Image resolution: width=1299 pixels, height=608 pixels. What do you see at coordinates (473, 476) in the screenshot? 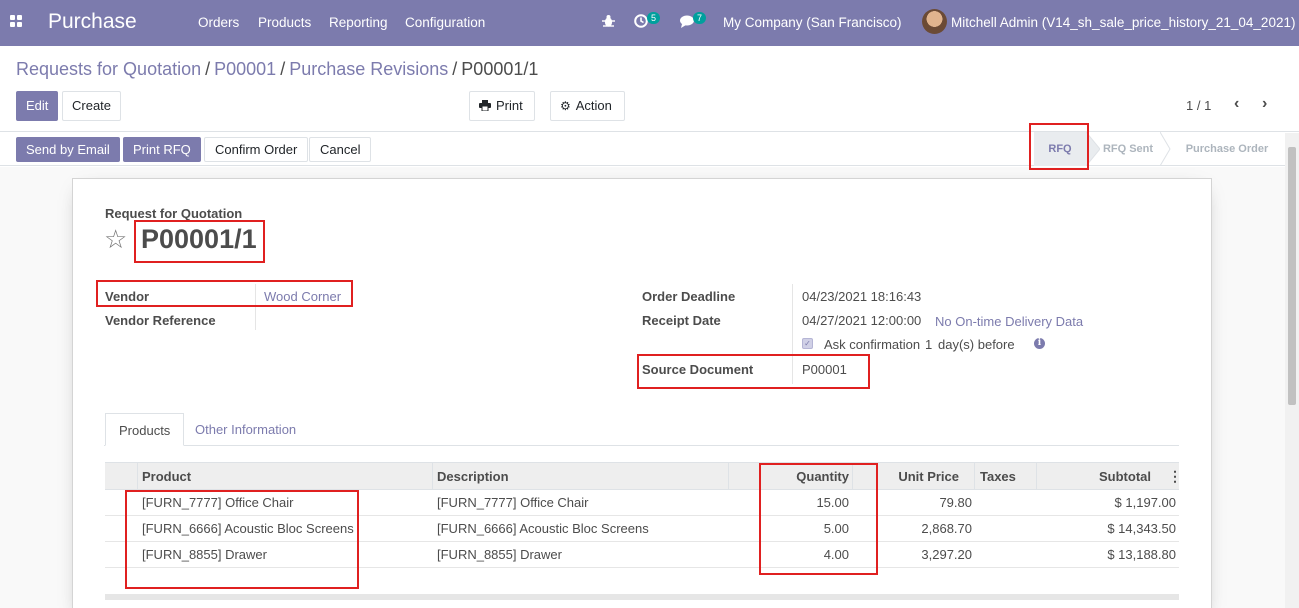
I see `column-header-description: Description` at bounding box center [473, 476].